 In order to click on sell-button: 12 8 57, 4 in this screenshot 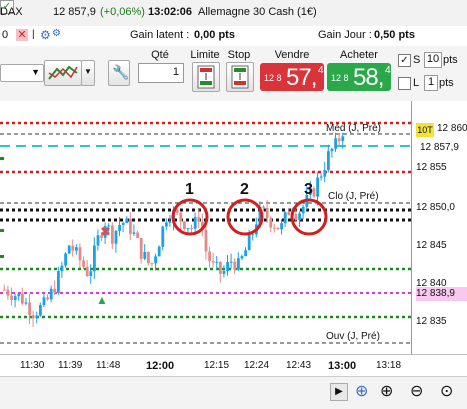, I will do `click(292, 77)`.